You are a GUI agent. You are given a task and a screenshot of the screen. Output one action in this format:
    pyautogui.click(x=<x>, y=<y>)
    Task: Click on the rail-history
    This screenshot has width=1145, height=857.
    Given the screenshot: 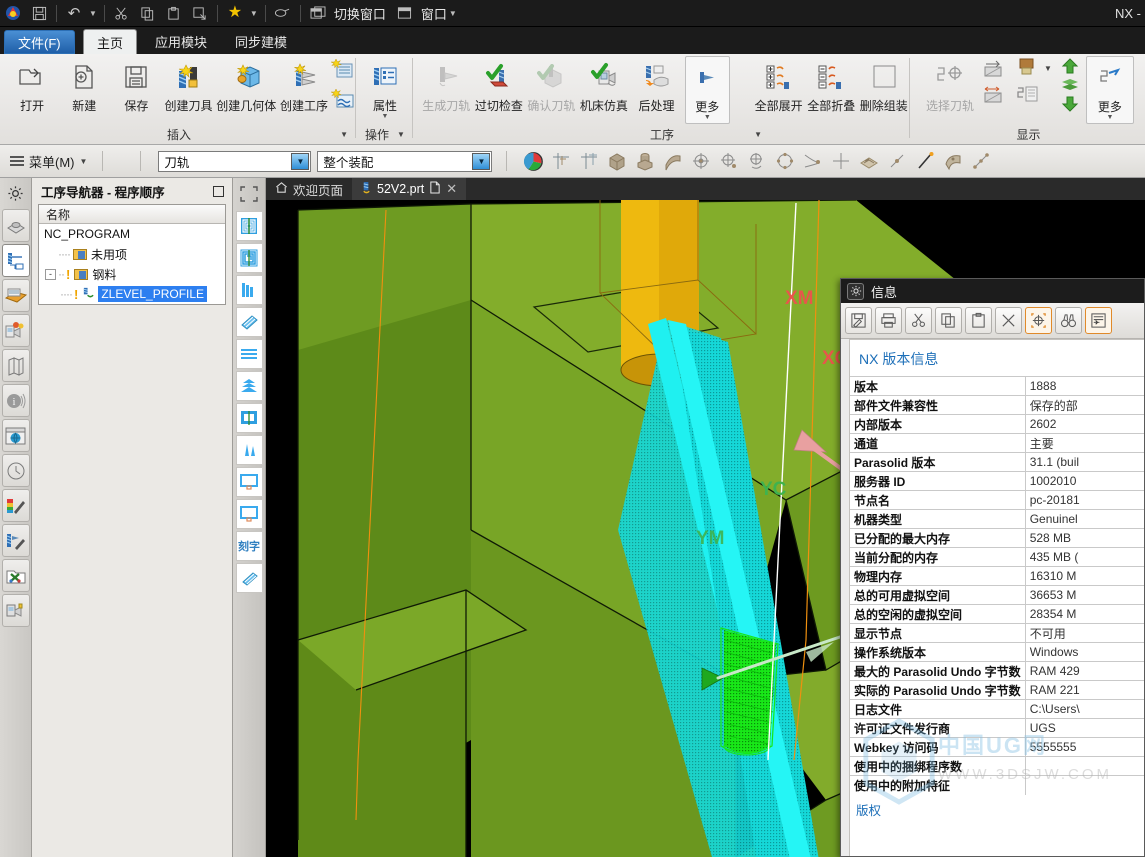 What is the action you would take?
    pyautogui.click(x=15, y=470)
    